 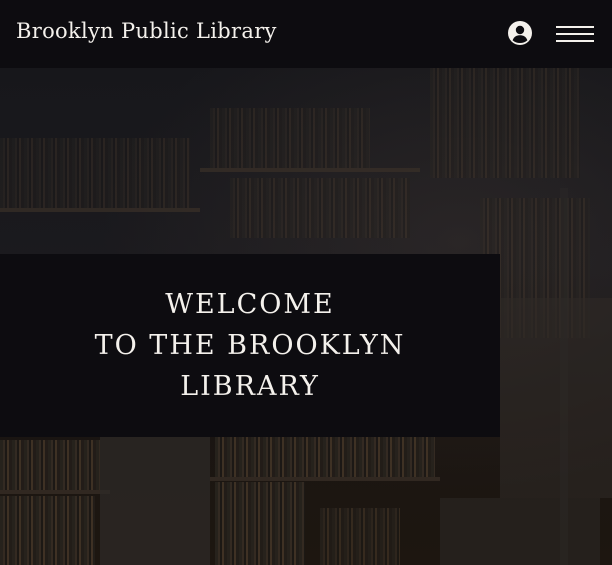 I want to click on site-header: Brooklyn Public Library, so click(x=306, y=34).